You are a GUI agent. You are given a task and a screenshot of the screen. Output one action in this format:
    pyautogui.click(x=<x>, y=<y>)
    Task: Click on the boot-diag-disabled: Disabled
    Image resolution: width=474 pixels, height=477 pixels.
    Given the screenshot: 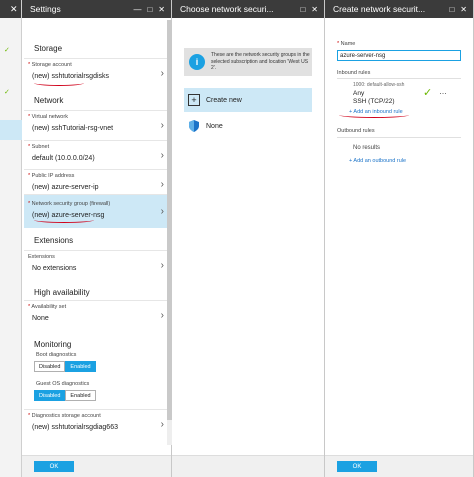 What is the action you would take?
    pyautogui.click(x=50, y=366)
    